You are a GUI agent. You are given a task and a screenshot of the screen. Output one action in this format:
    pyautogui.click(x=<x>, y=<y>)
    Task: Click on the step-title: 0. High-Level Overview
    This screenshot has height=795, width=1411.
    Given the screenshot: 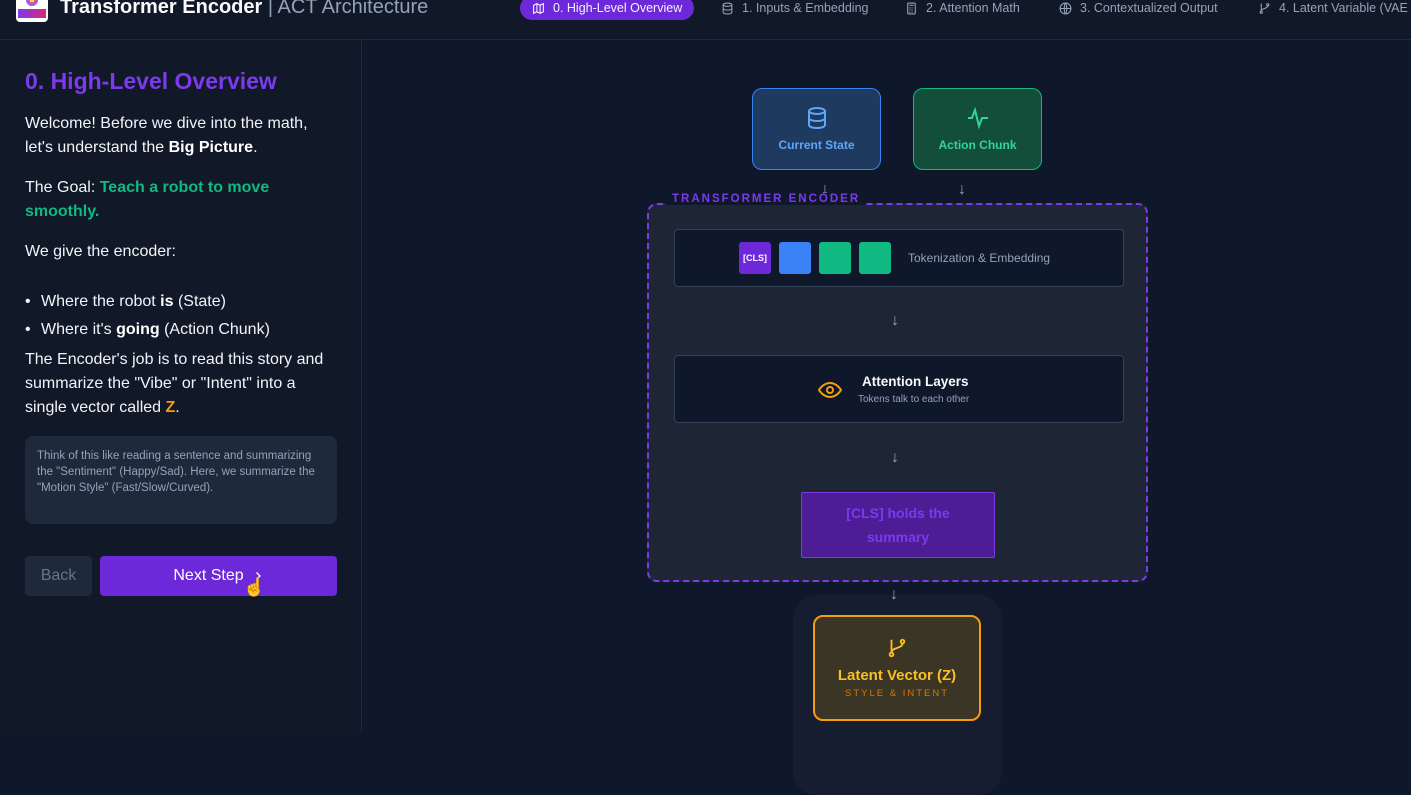 What is the action you would take?
    pyautogui.click(x=151, y=81)
    